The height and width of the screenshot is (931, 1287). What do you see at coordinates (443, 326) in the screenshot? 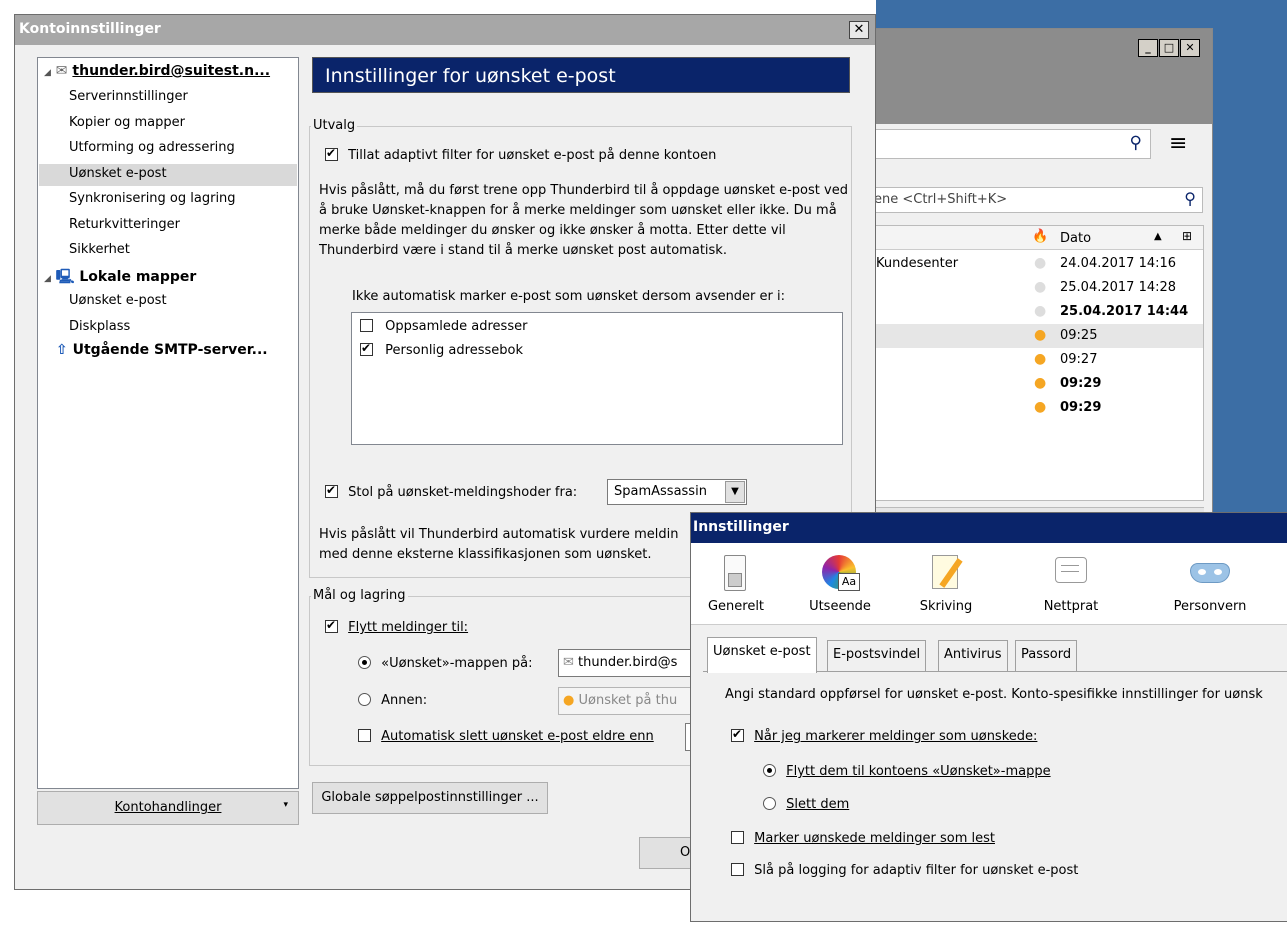
I see `whitelist-item: Oppsamlede adresser` at bounding box center [443, 326].